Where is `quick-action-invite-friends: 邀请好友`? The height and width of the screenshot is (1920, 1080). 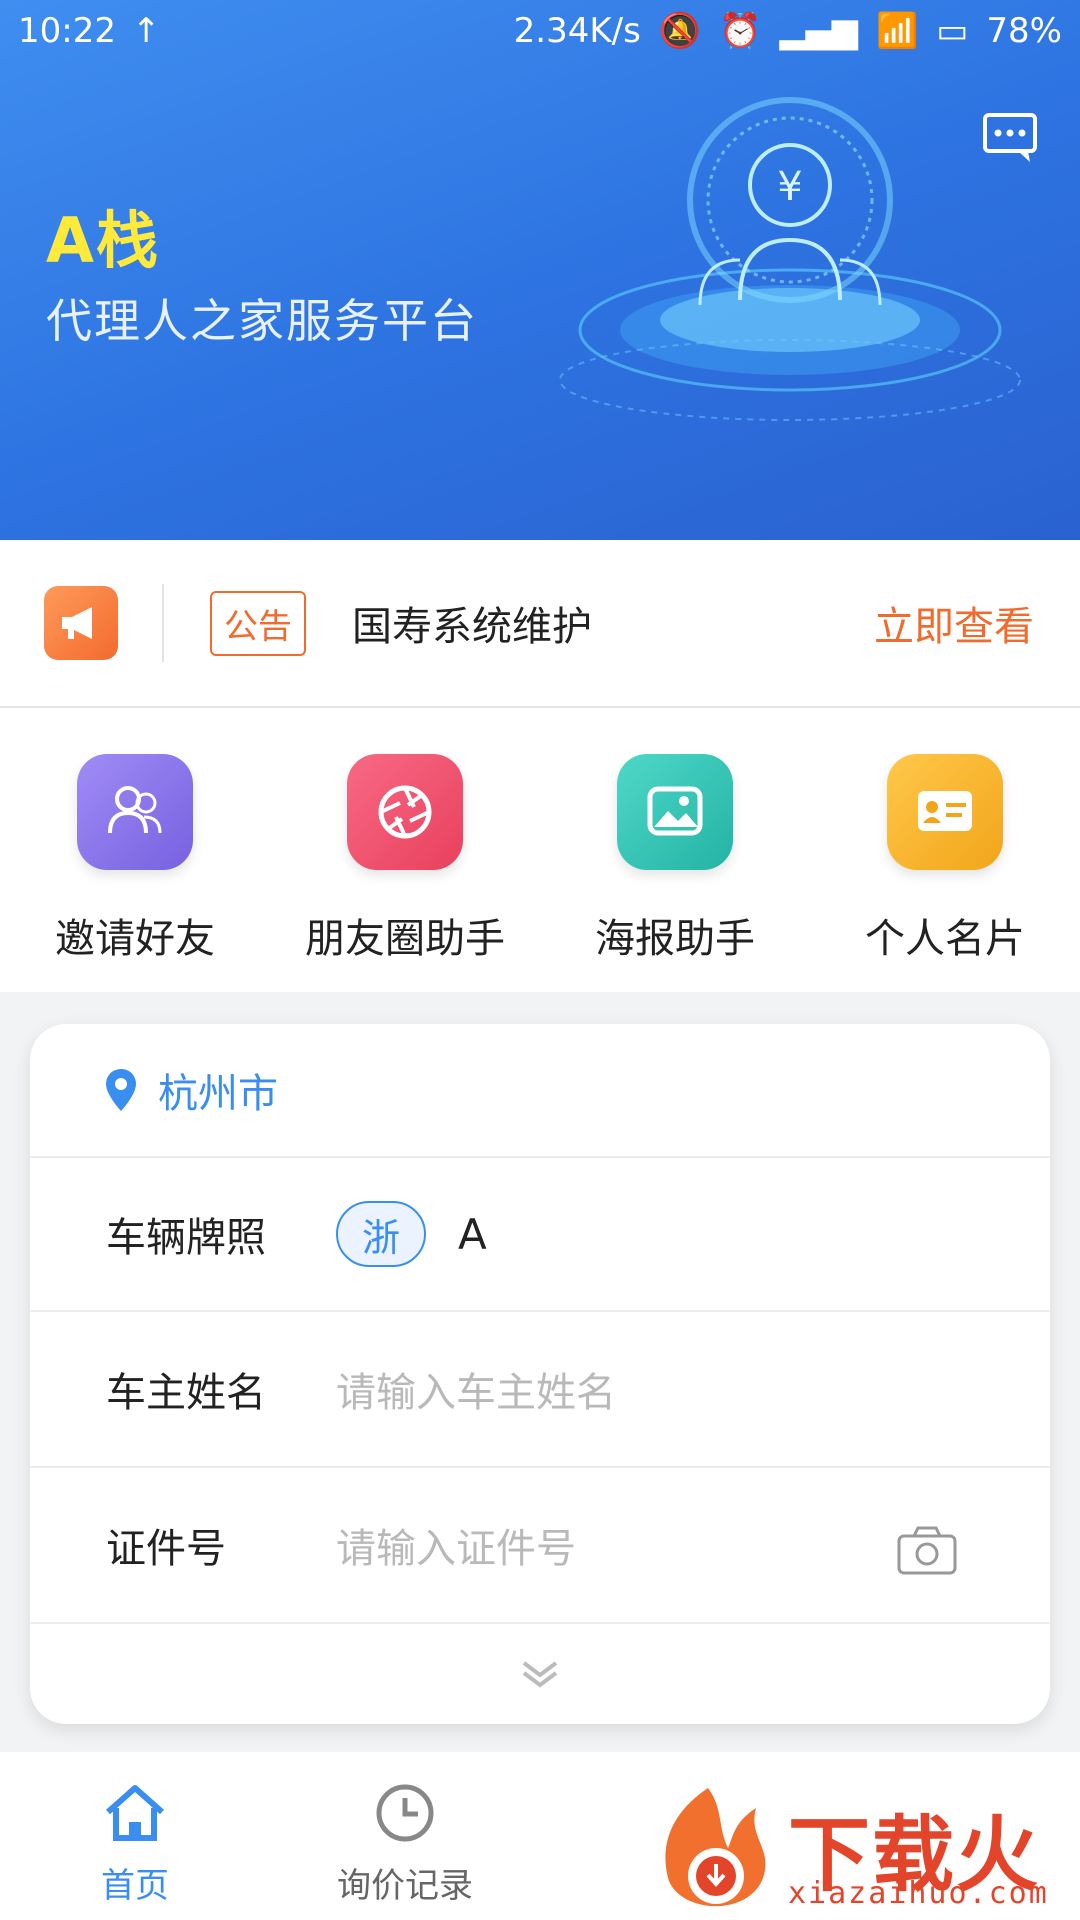
quick-action-invite-friends: 邀请好友 is located at coordinates (135, 850).